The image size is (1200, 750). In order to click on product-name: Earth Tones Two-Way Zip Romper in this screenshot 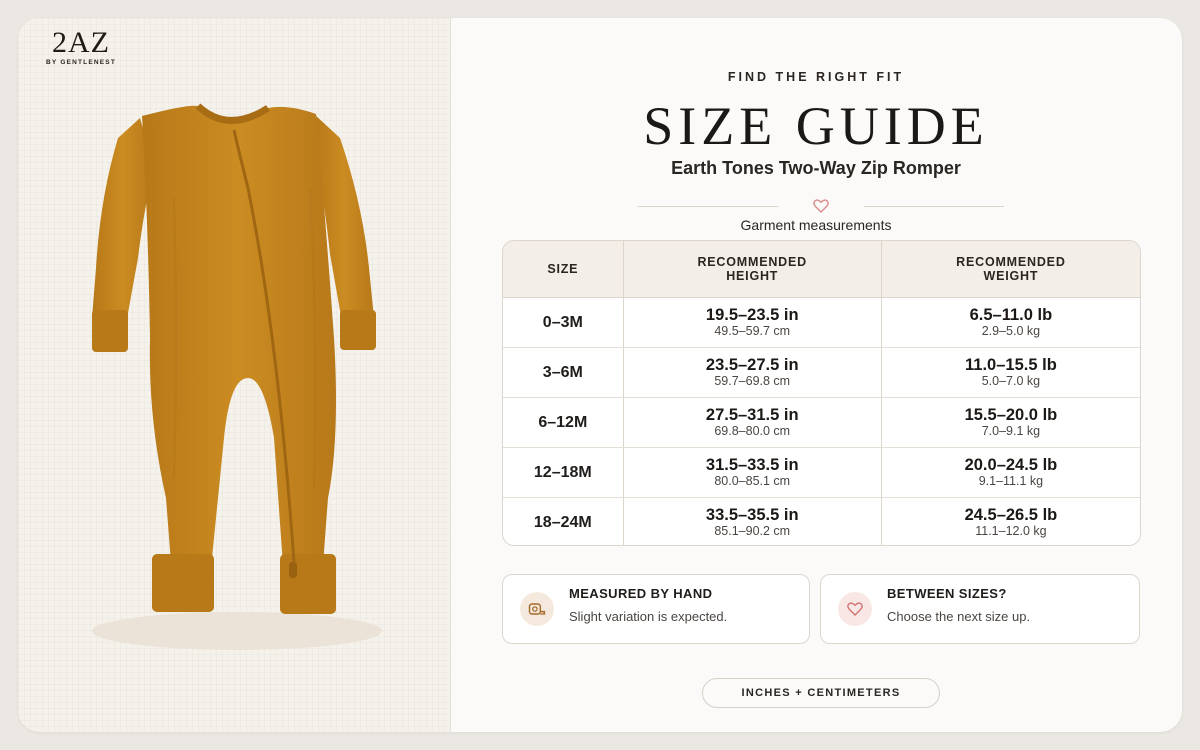, I will do `click(816, 168)`.